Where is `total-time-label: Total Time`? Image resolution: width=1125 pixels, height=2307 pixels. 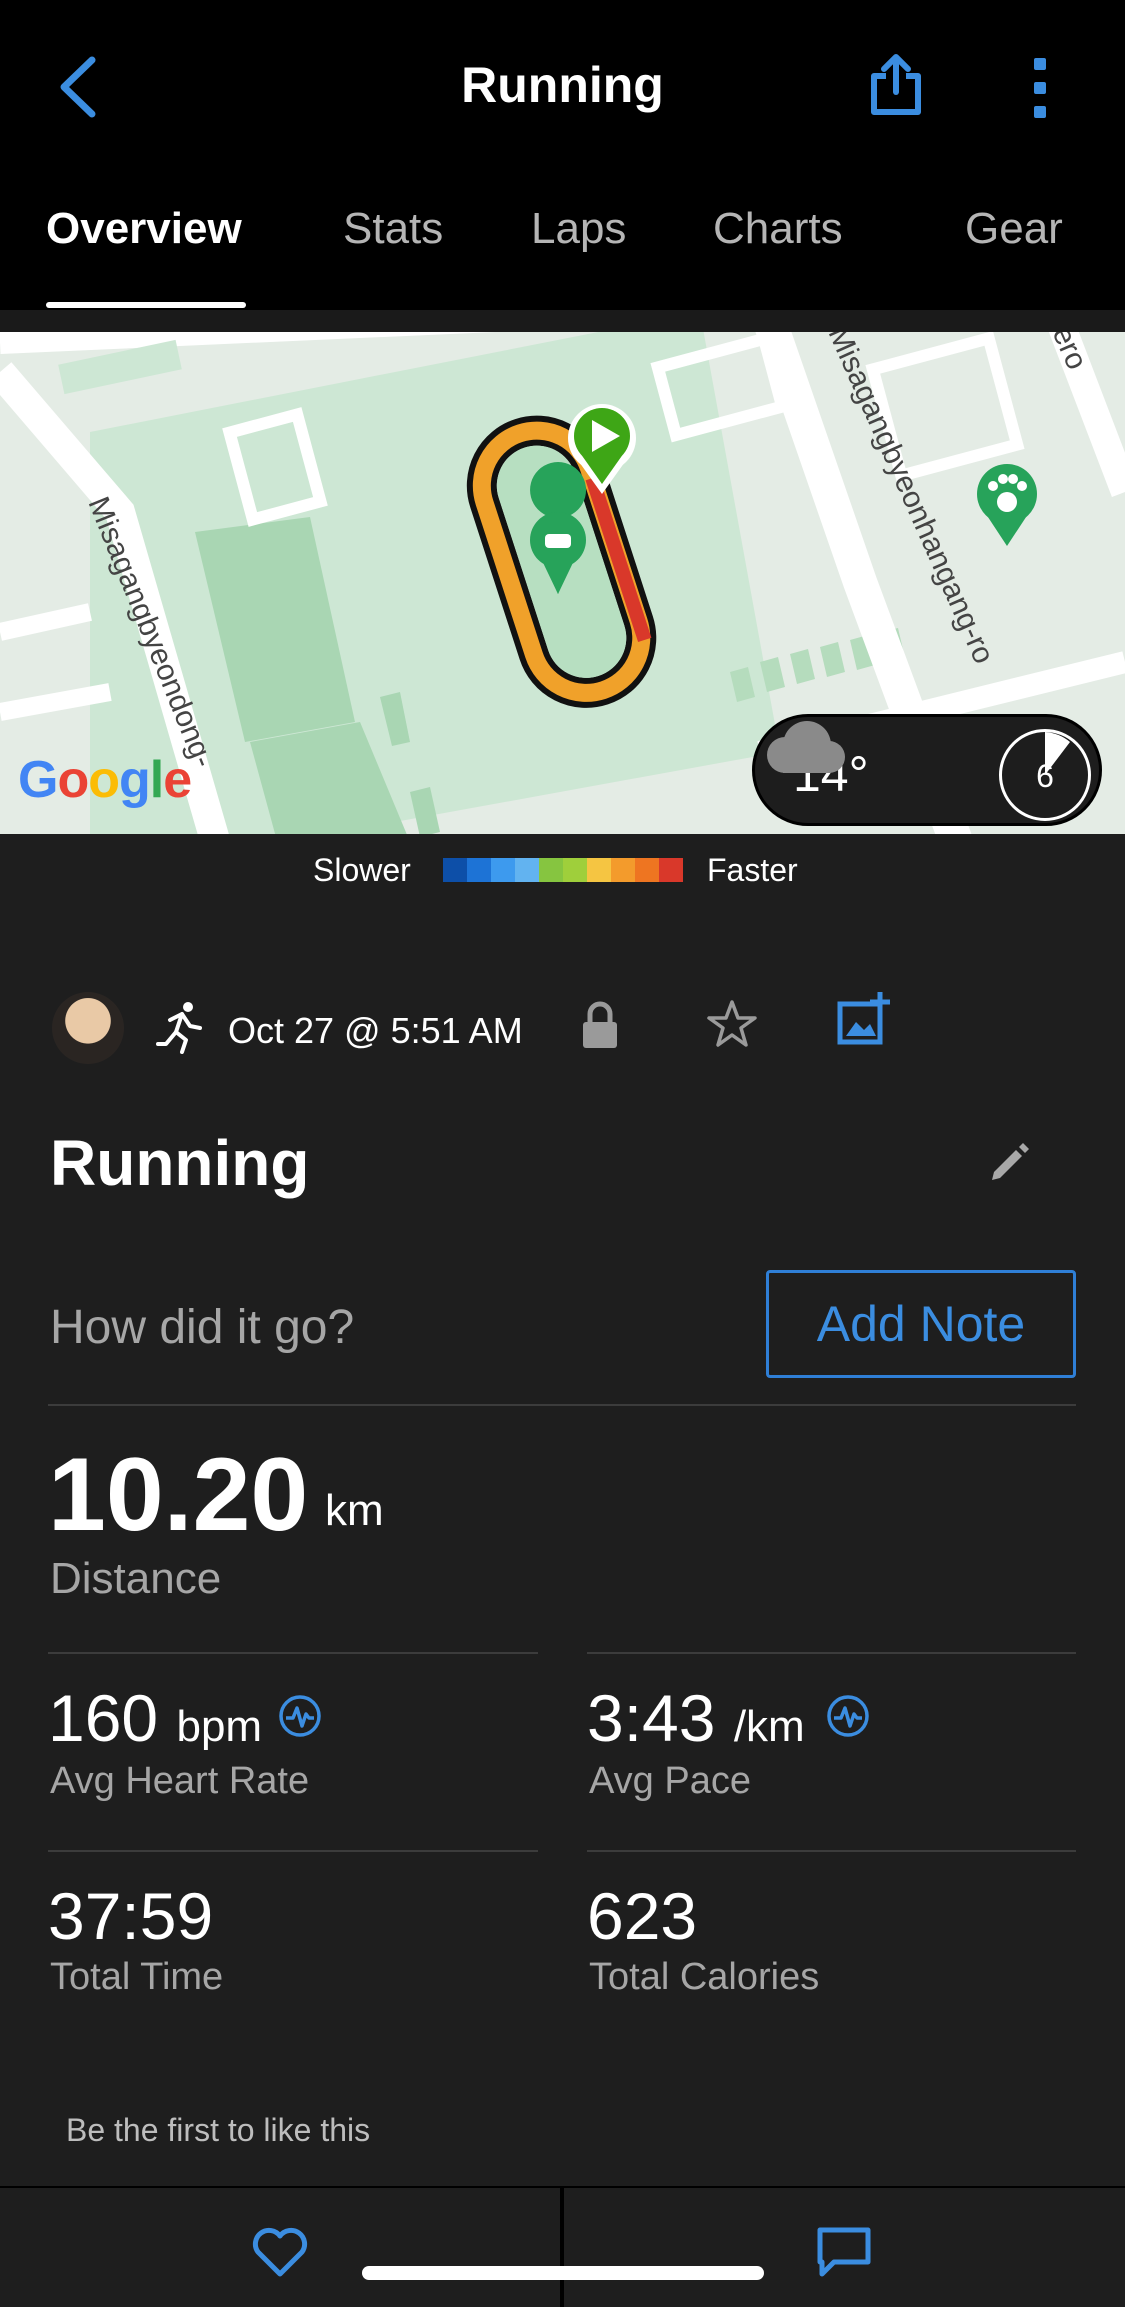 total-time-label: Total Time is located at coordinates (137, 1977).